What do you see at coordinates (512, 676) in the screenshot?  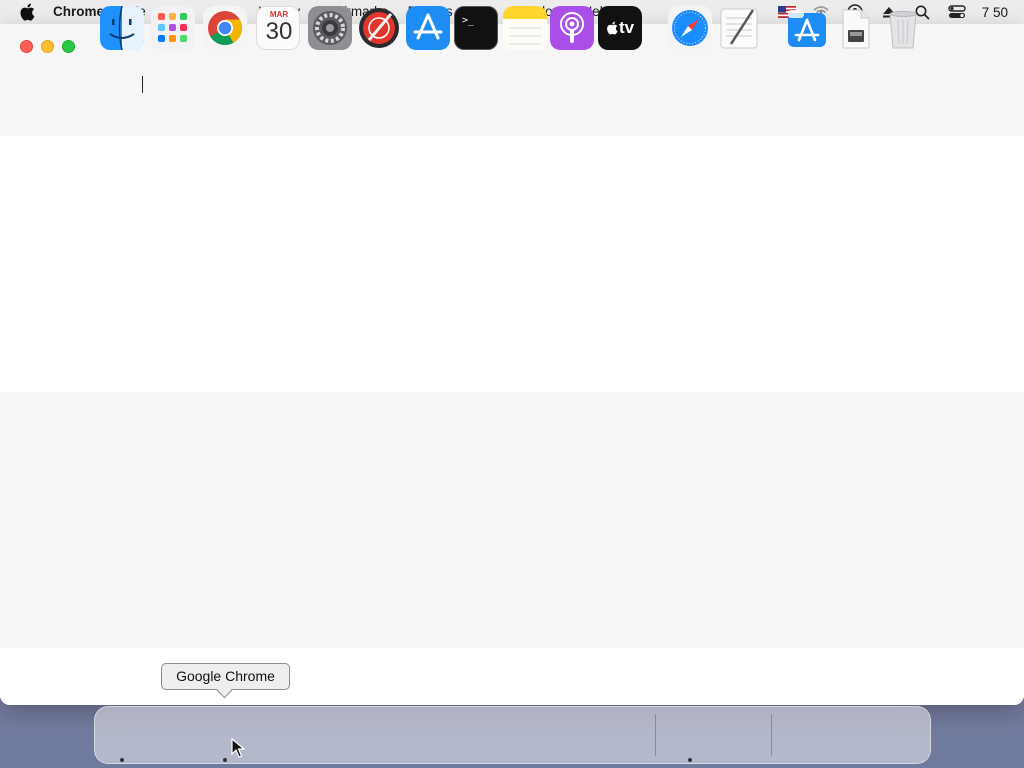 I see `page-content-bottom` at bounding box center [512, 676].